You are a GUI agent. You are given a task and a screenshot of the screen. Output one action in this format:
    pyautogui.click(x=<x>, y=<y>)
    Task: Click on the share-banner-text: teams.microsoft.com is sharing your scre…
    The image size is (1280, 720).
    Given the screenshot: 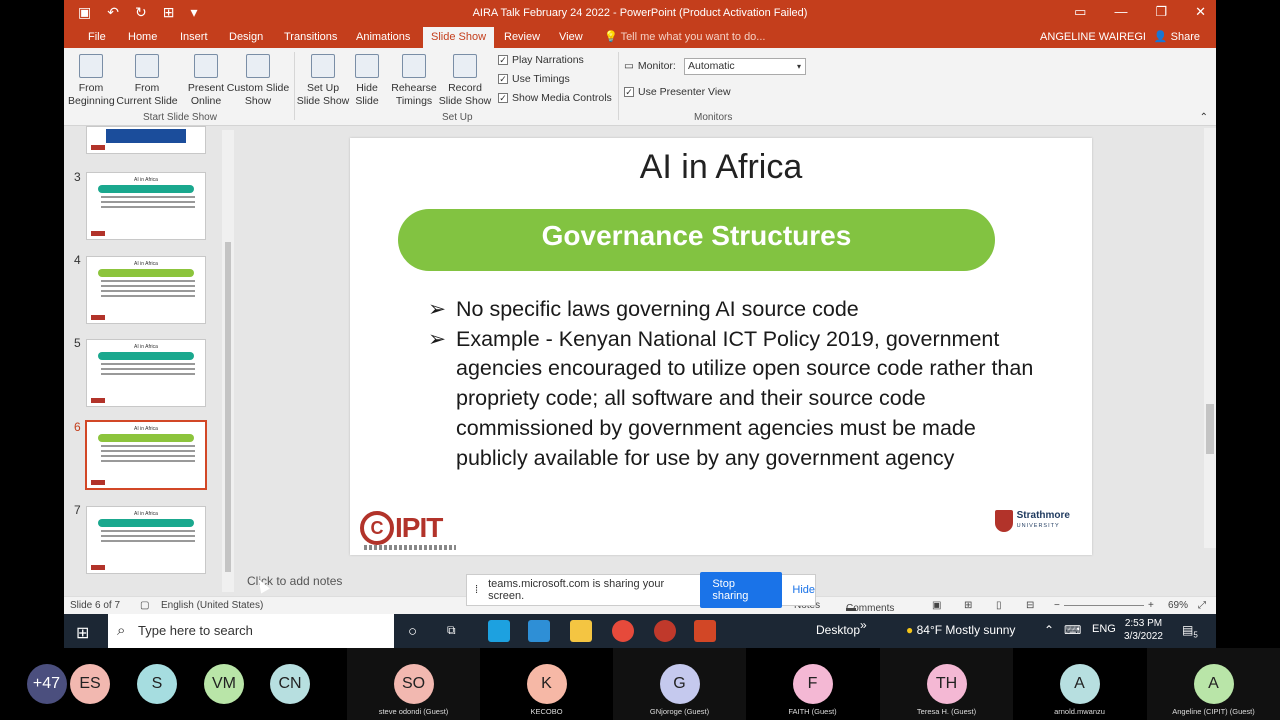 What is the action you would take?
    pyautogui.click(x=576, y=590)
    